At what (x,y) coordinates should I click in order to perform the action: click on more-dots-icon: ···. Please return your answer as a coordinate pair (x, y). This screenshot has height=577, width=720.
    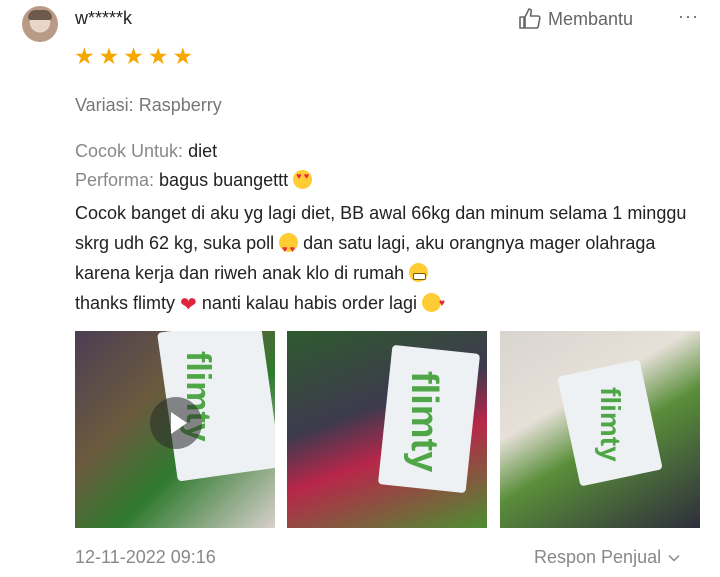
    Looking at the image, I should click on (688, 16).